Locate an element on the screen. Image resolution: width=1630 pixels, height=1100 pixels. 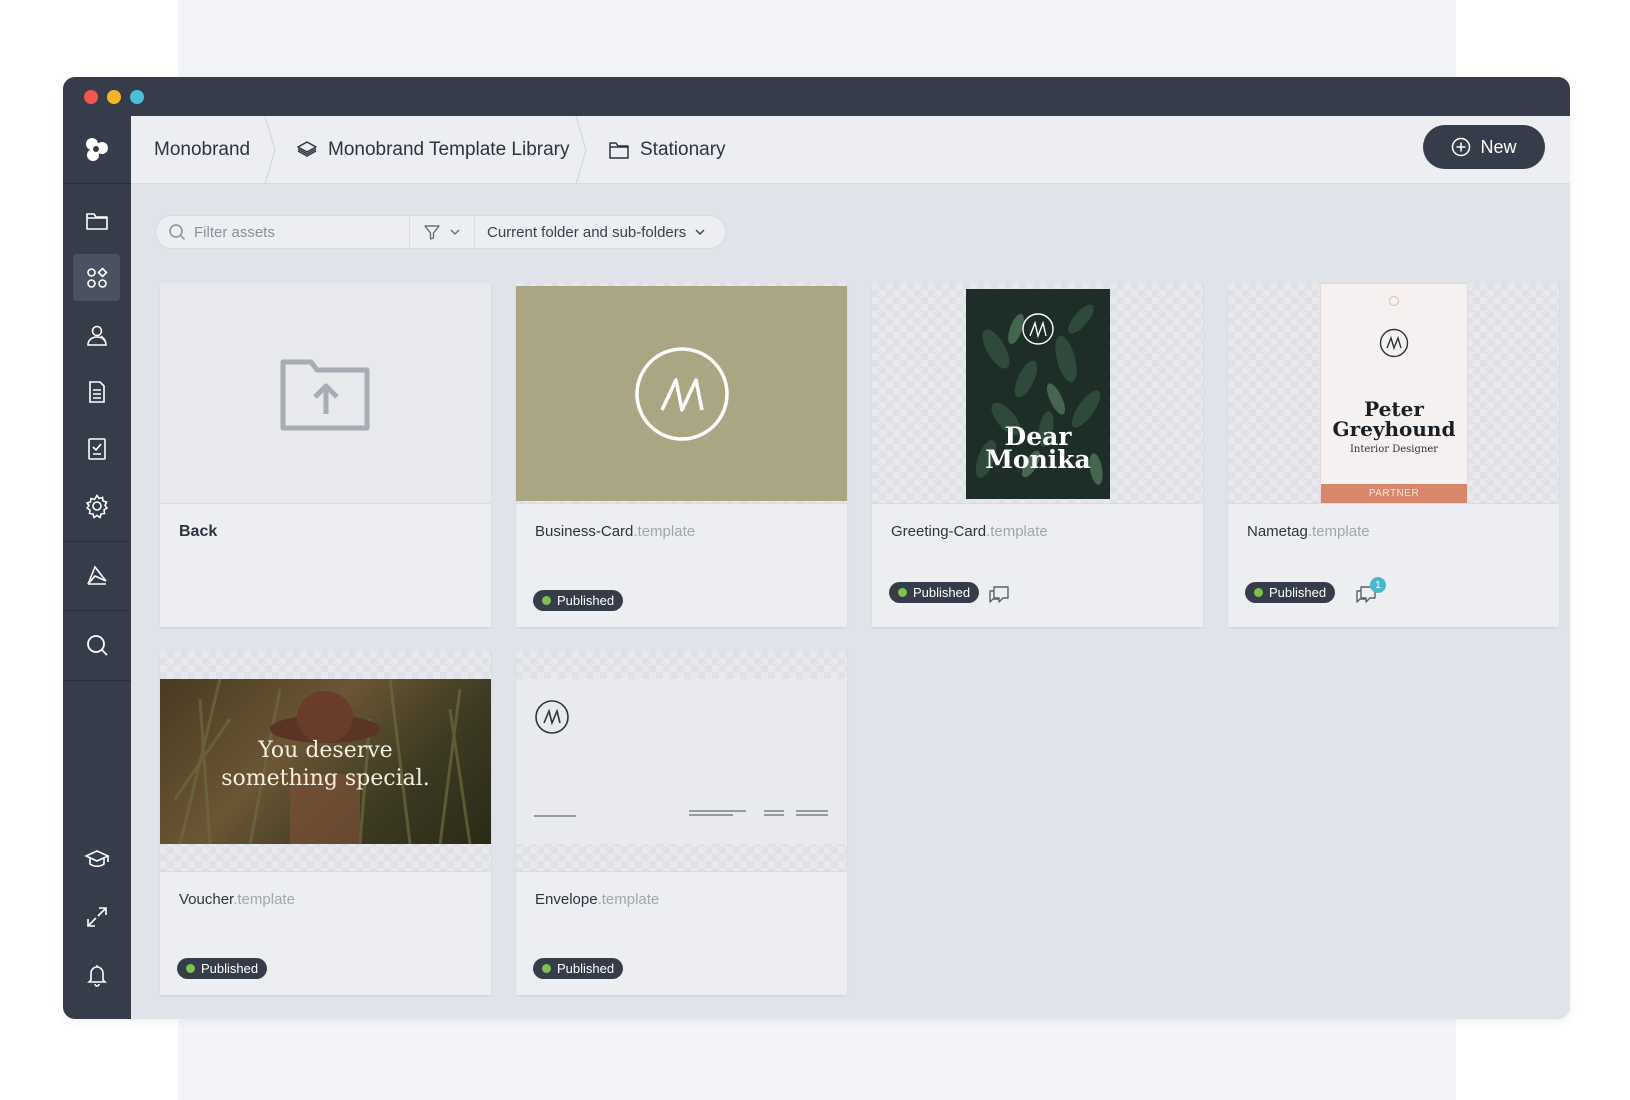
card-title: Nametag.template is located at coordinates (1308, 531).